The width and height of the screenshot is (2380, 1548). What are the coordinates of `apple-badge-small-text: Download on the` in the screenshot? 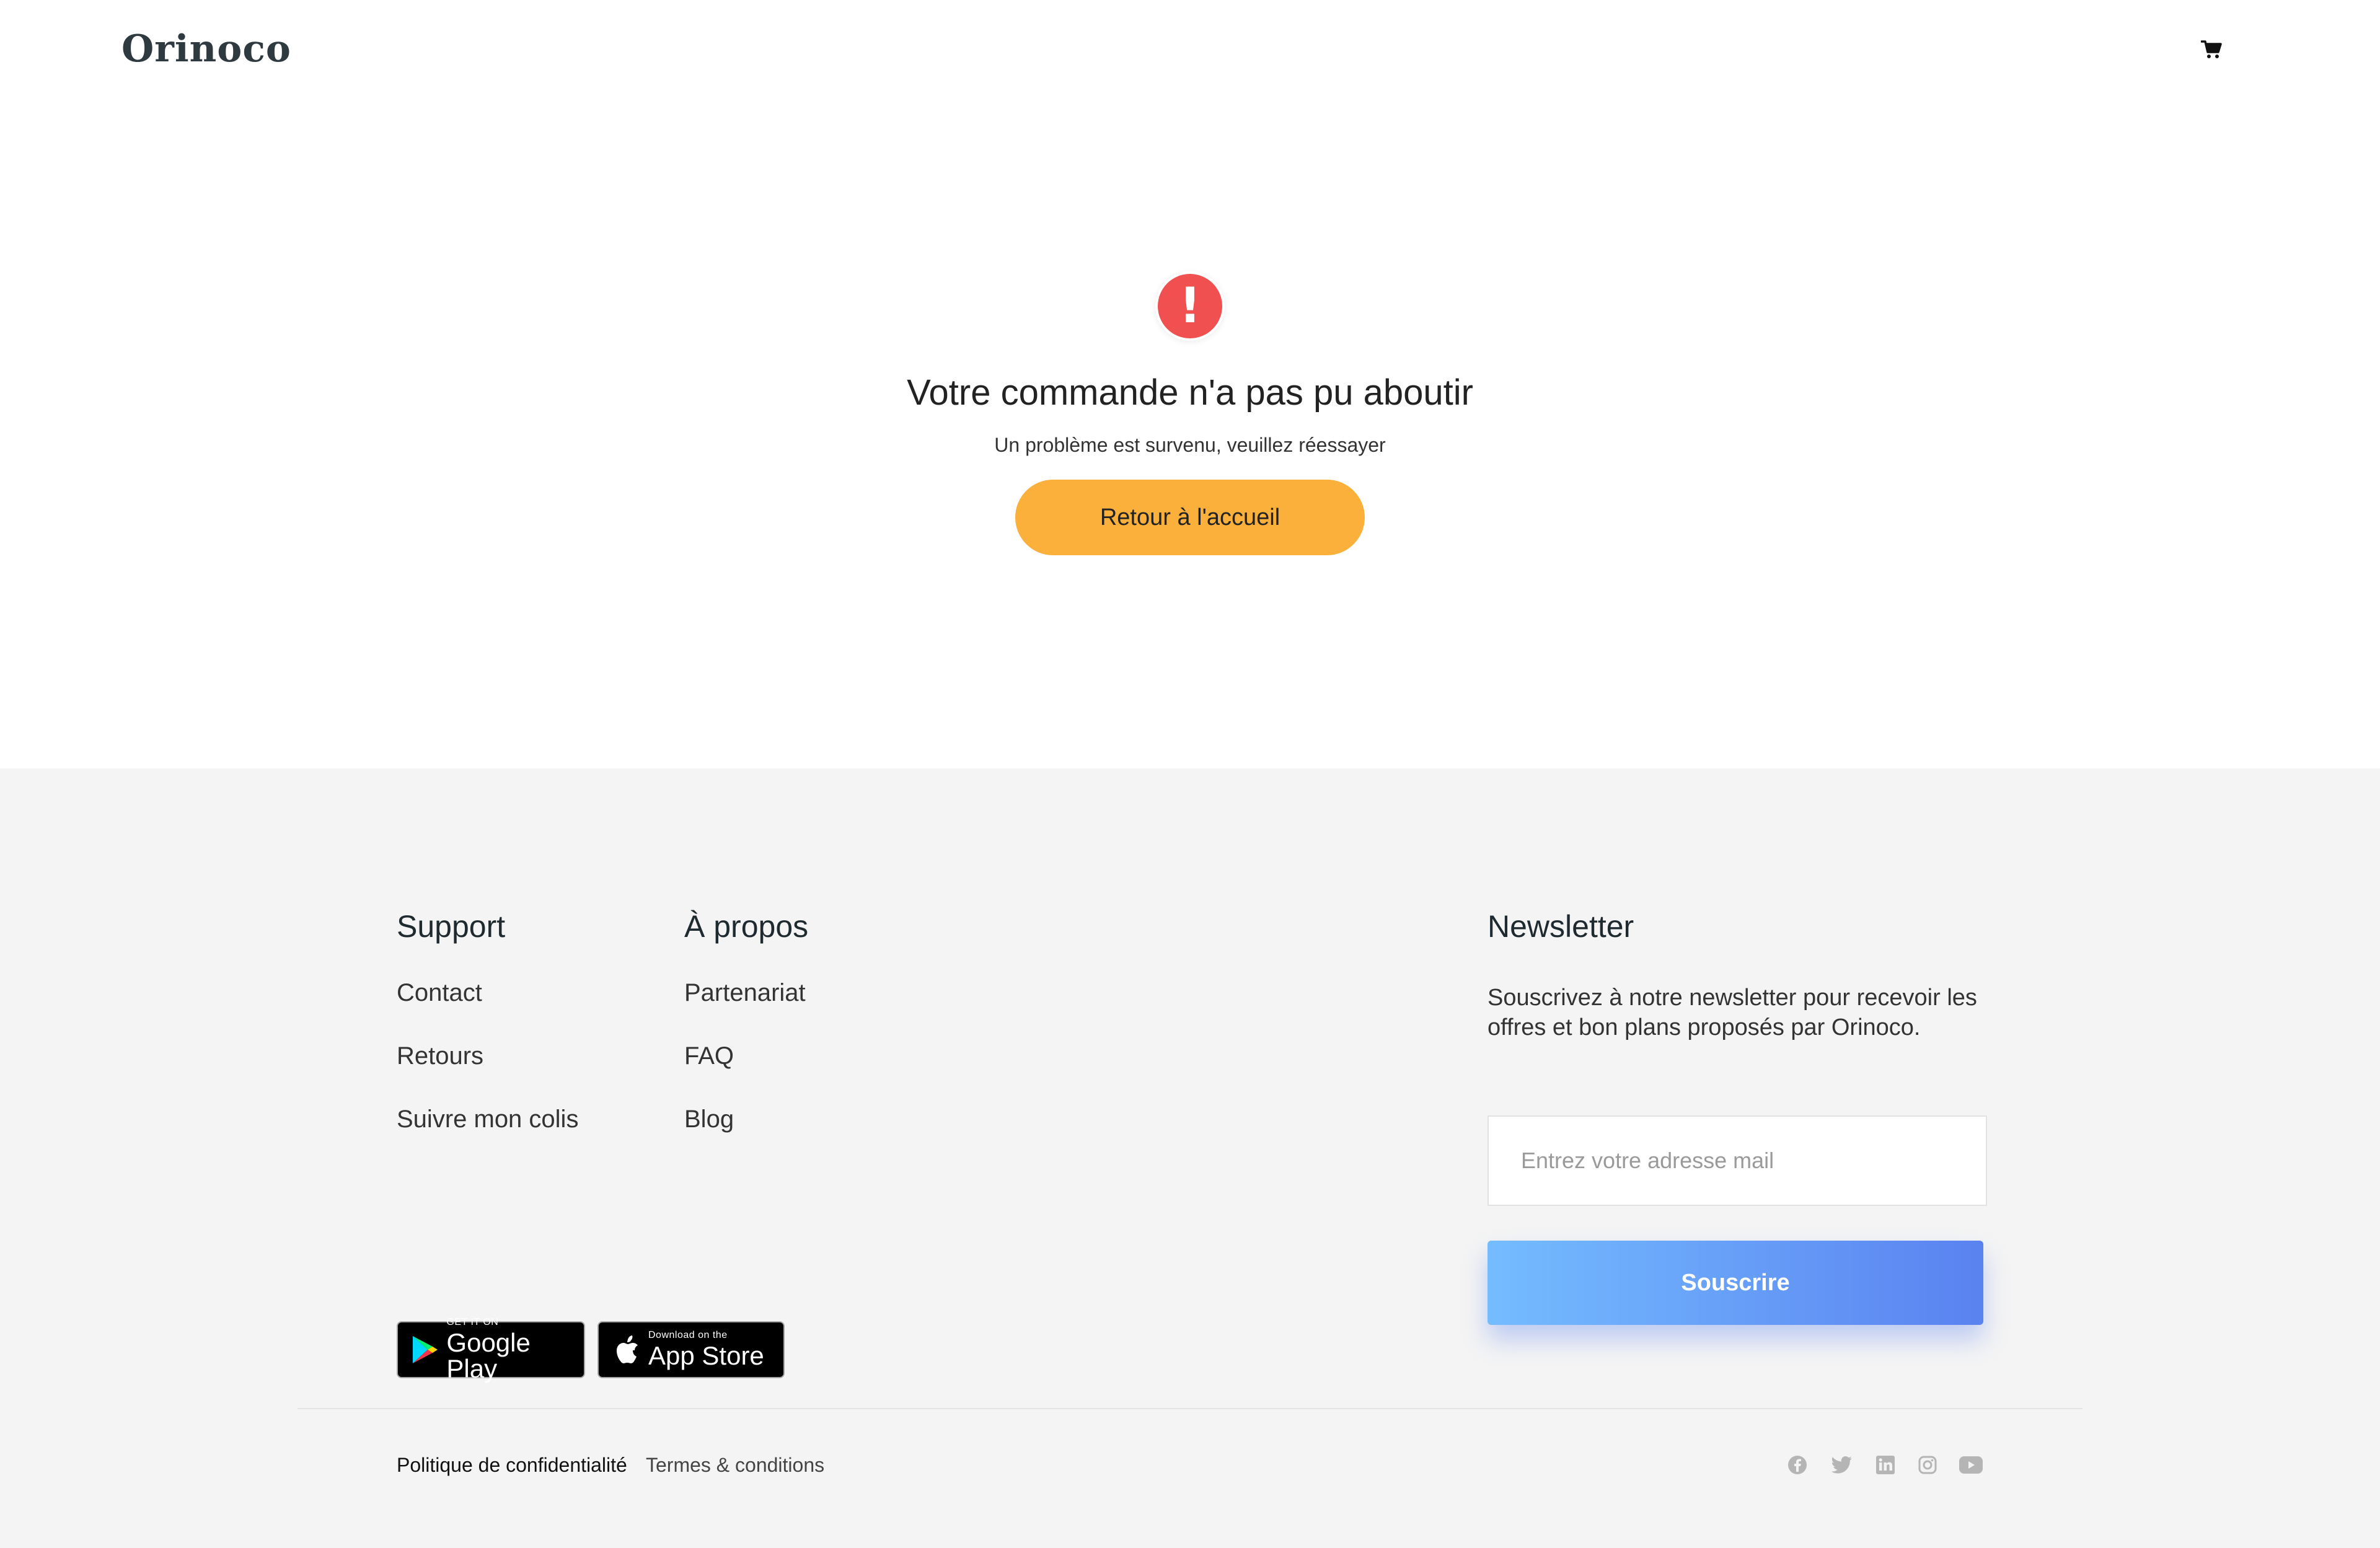 It's located at (688, 1335).